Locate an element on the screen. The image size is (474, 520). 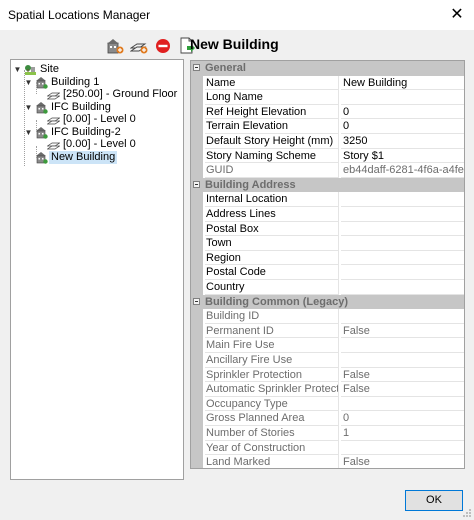
property-row: Building ID is located at coordinates (327, 316).